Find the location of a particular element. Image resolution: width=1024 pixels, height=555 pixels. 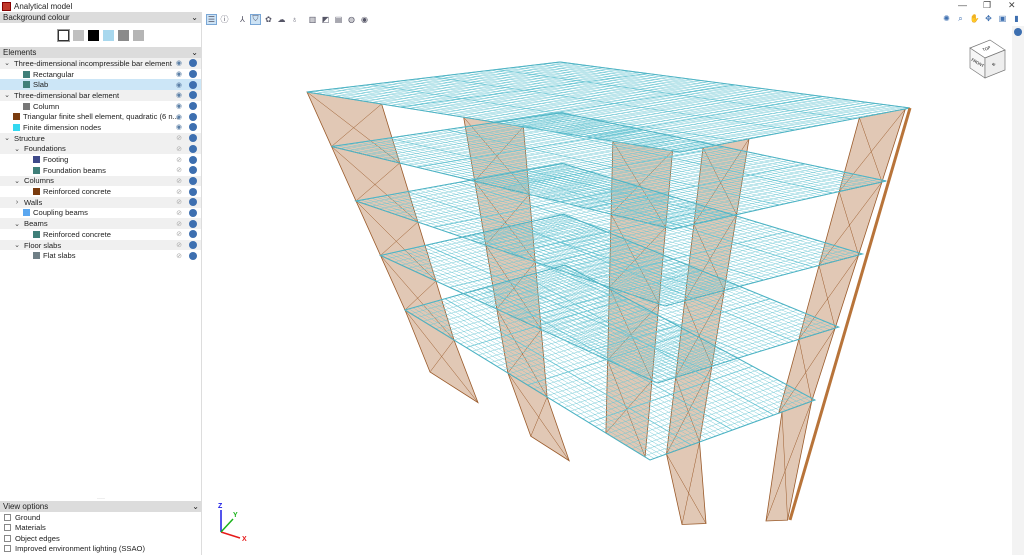

close-button: ✕ is located at coordinates (1012, 5).